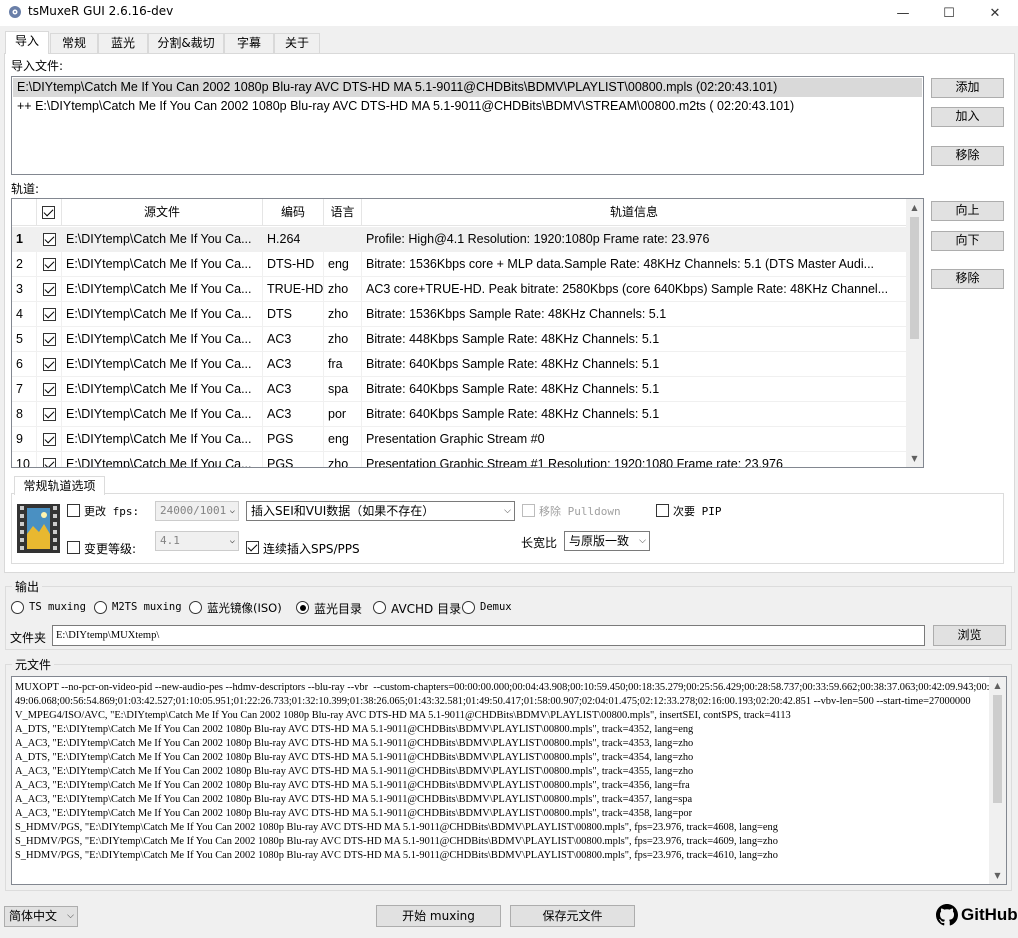  What do you see at coordinates (123, 43) in the screenshot?
I see `tab-bluray: 蓝光` at bounding box center [123, 43].